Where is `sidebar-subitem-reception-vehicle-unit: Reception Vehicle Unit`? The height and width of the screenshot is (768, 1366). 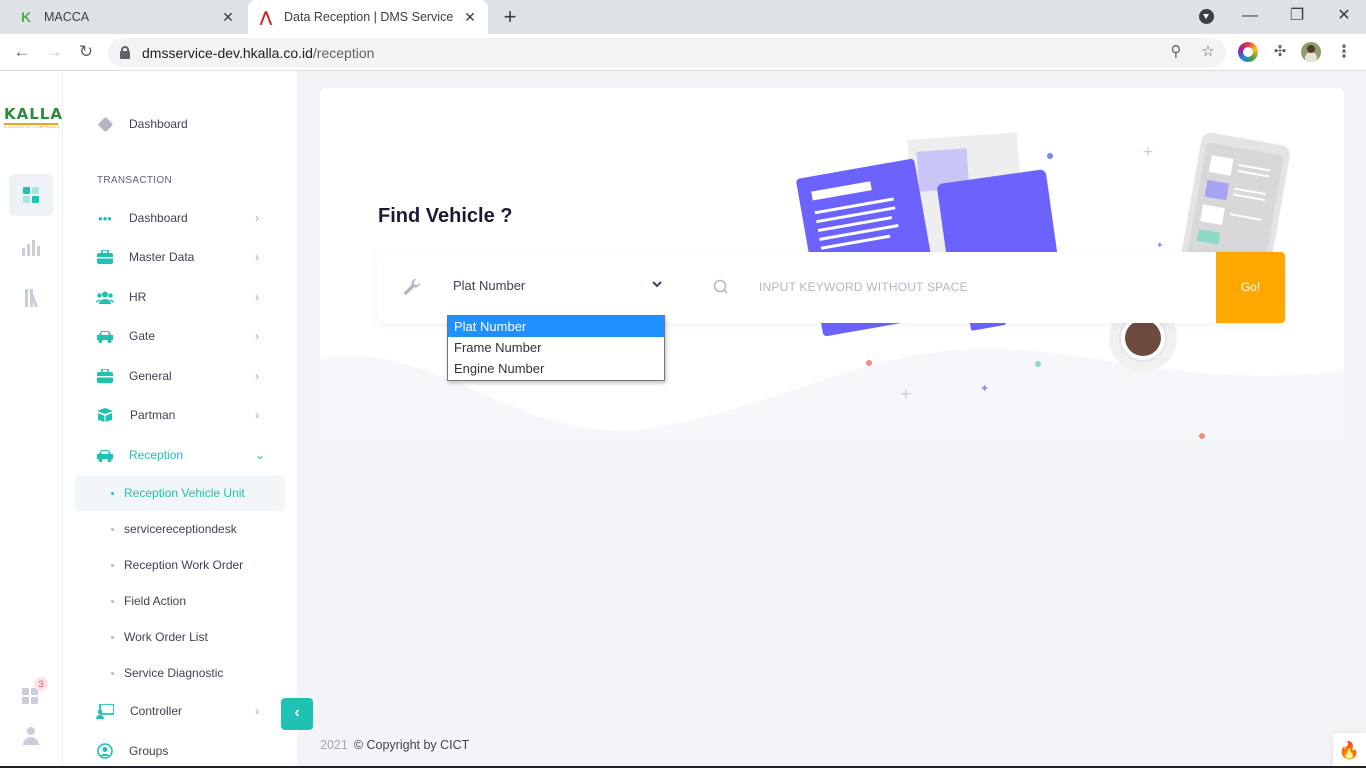
sidebar-subitem-reception-vehicle-unit: Reception Vehicle Unit is located at coordinates (180, 493).